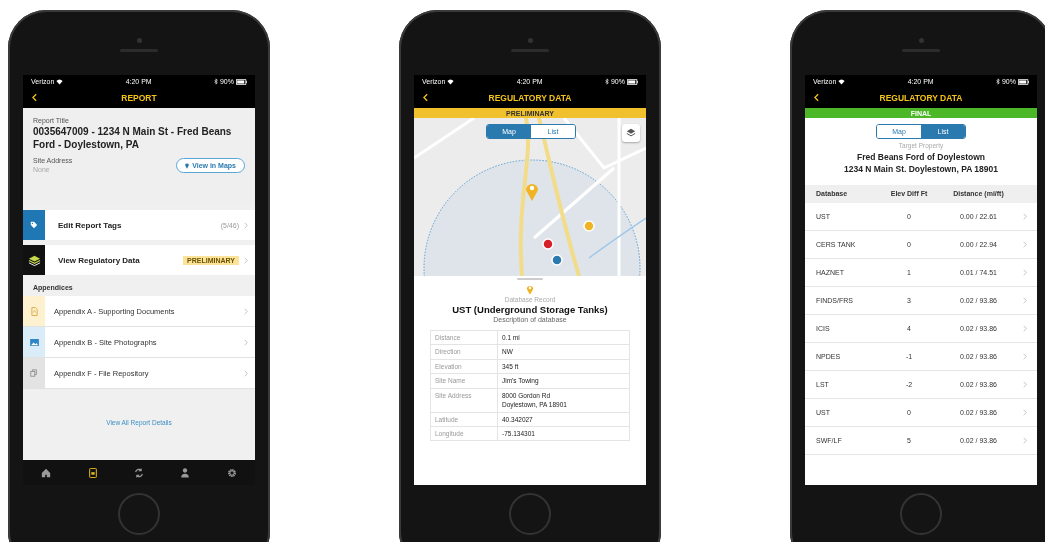 This screenshot has height=542, width=1045. What do you see at coordinates (34, 373) in the screenshot?
I see `files-icon` at bounding box center [34, 373].